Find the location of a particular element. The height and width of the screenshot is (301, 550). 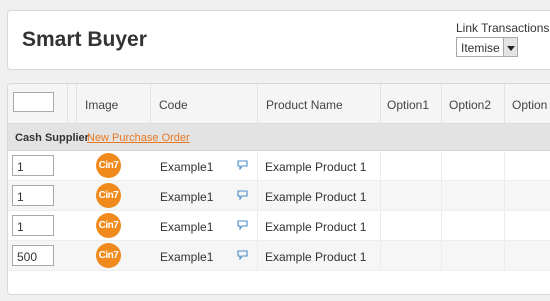

chevron-down-icon is located at coordinates (510, 47).